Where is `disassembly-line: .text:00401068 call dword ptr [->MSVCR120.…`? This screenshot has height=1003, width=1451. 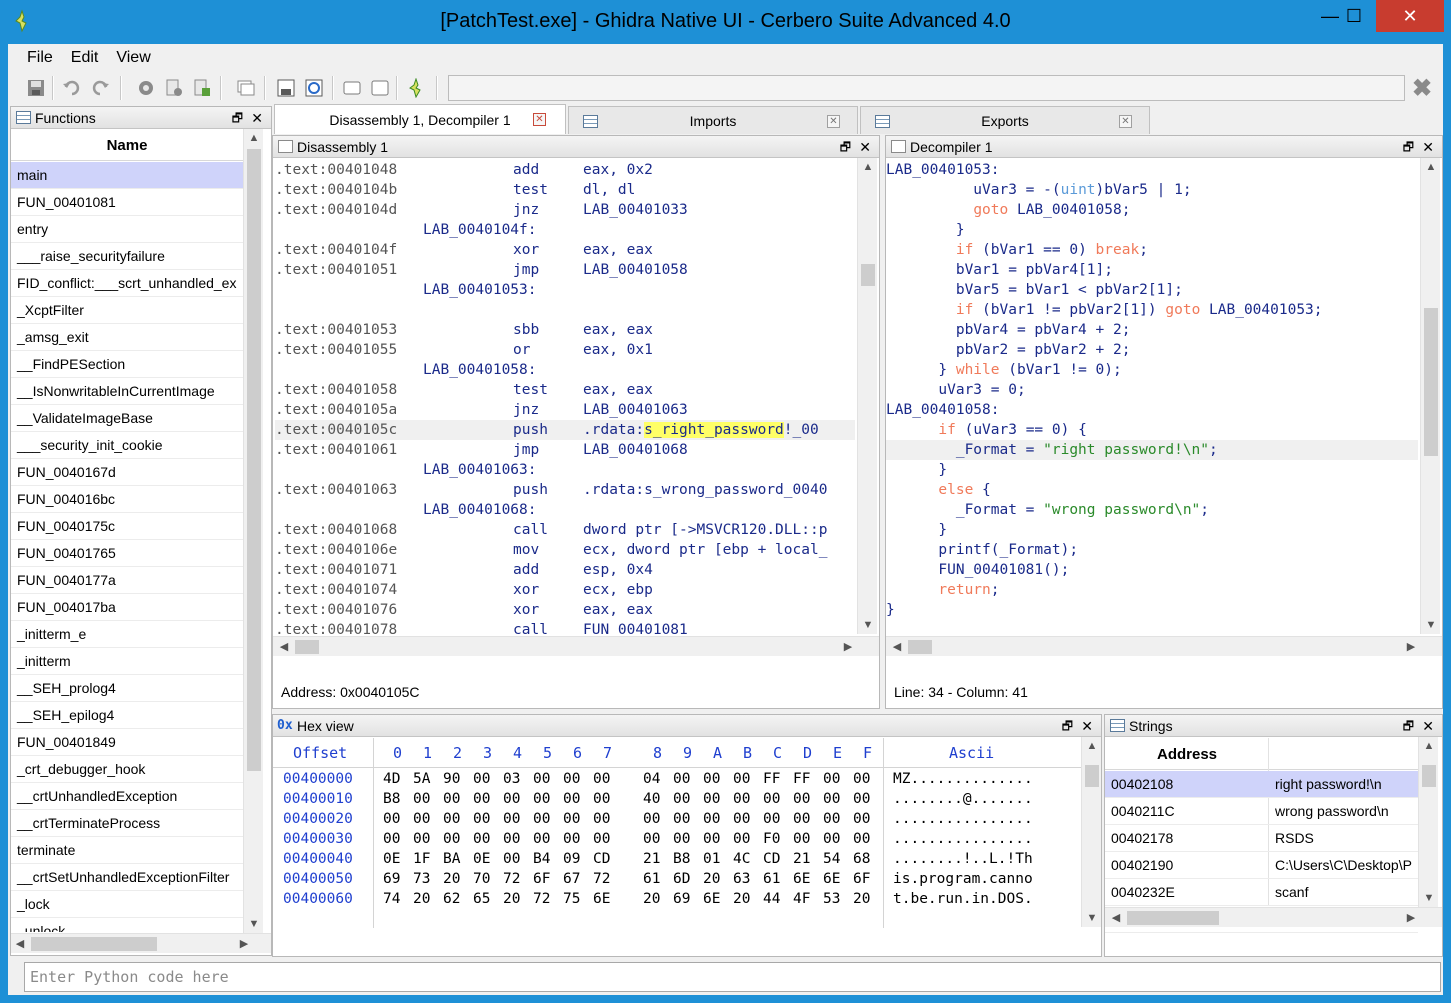
disassembly-line: .text:00401068 call dword ptr [->MSVCR120.… is located at coordinates (565, 530).